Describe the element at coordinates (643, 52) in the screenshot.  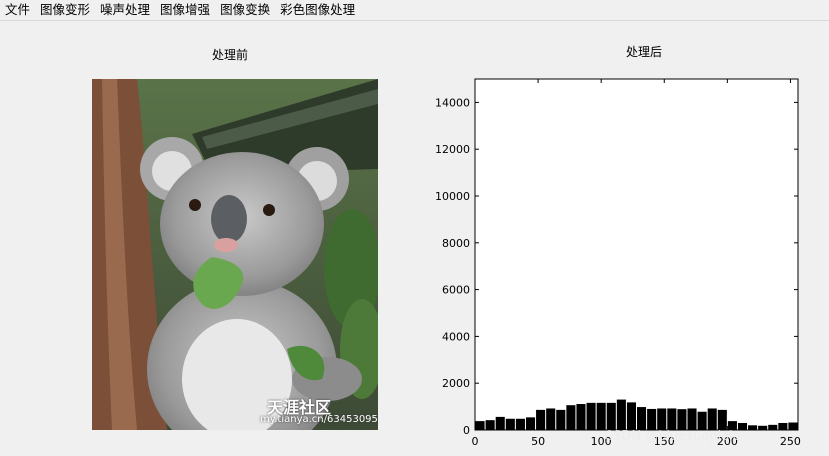
I see `after-title: 处理后` at that location.